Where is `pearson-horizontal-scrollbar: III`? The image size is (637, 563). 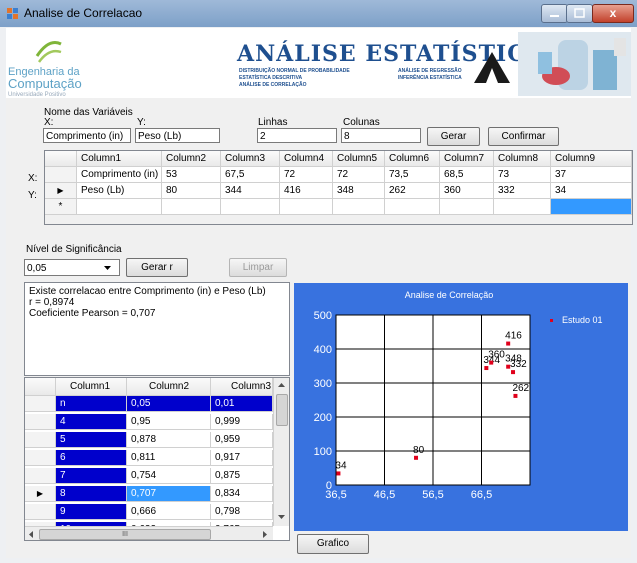
pearson-horizontal-scrollbar: III is located at coordinates (149, 533).